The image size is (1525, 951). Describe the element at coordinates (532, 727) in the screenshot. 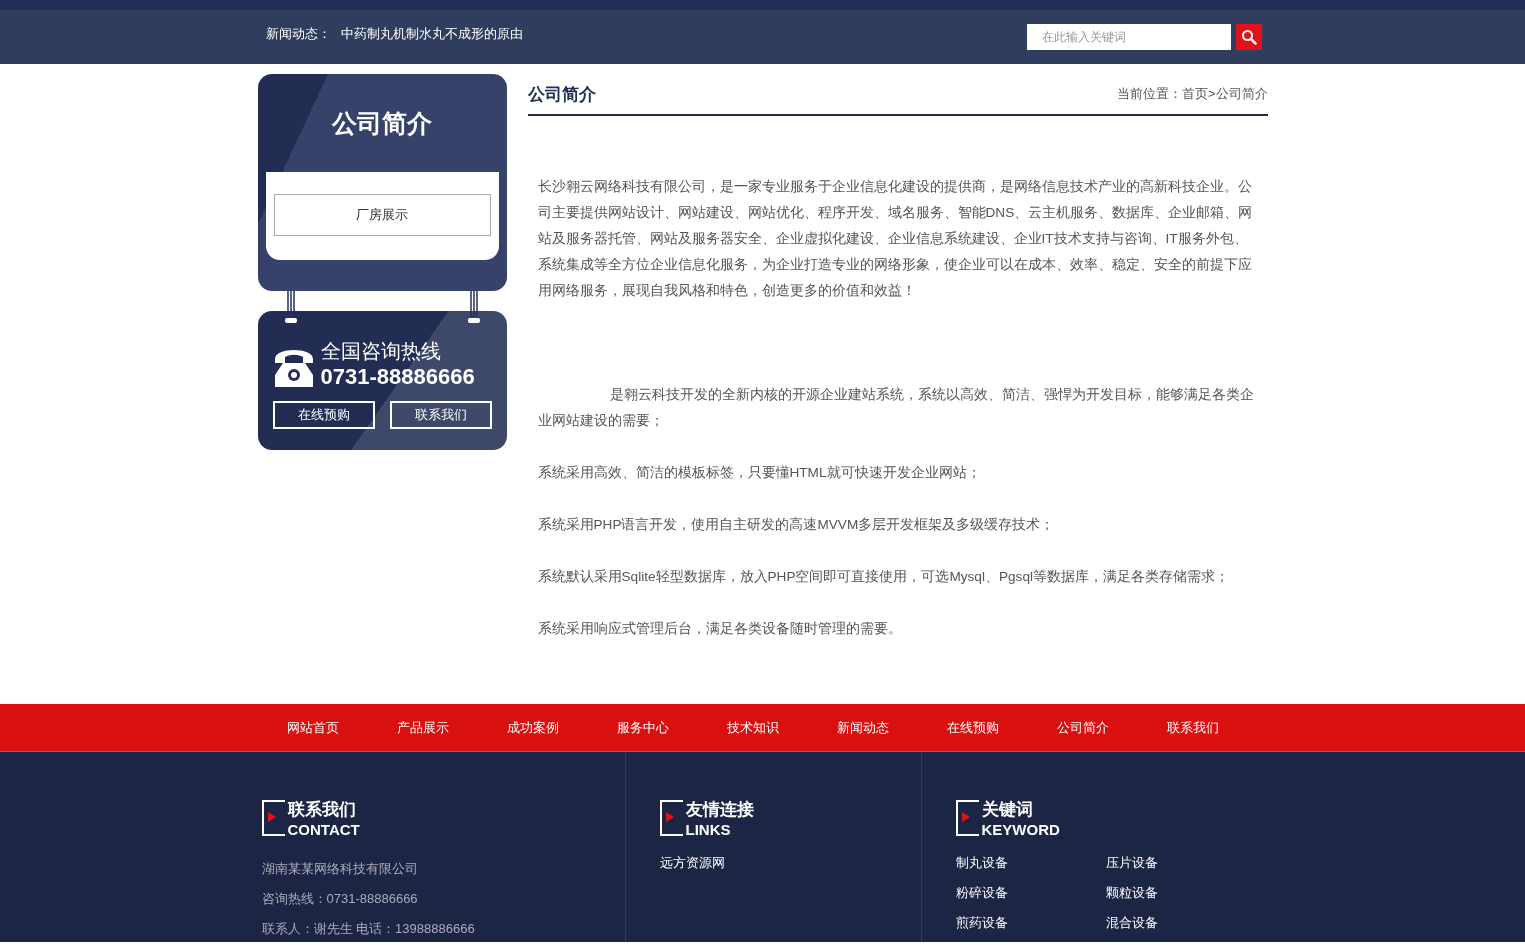

I see `footer-nav-link: 成功案例` at that location.